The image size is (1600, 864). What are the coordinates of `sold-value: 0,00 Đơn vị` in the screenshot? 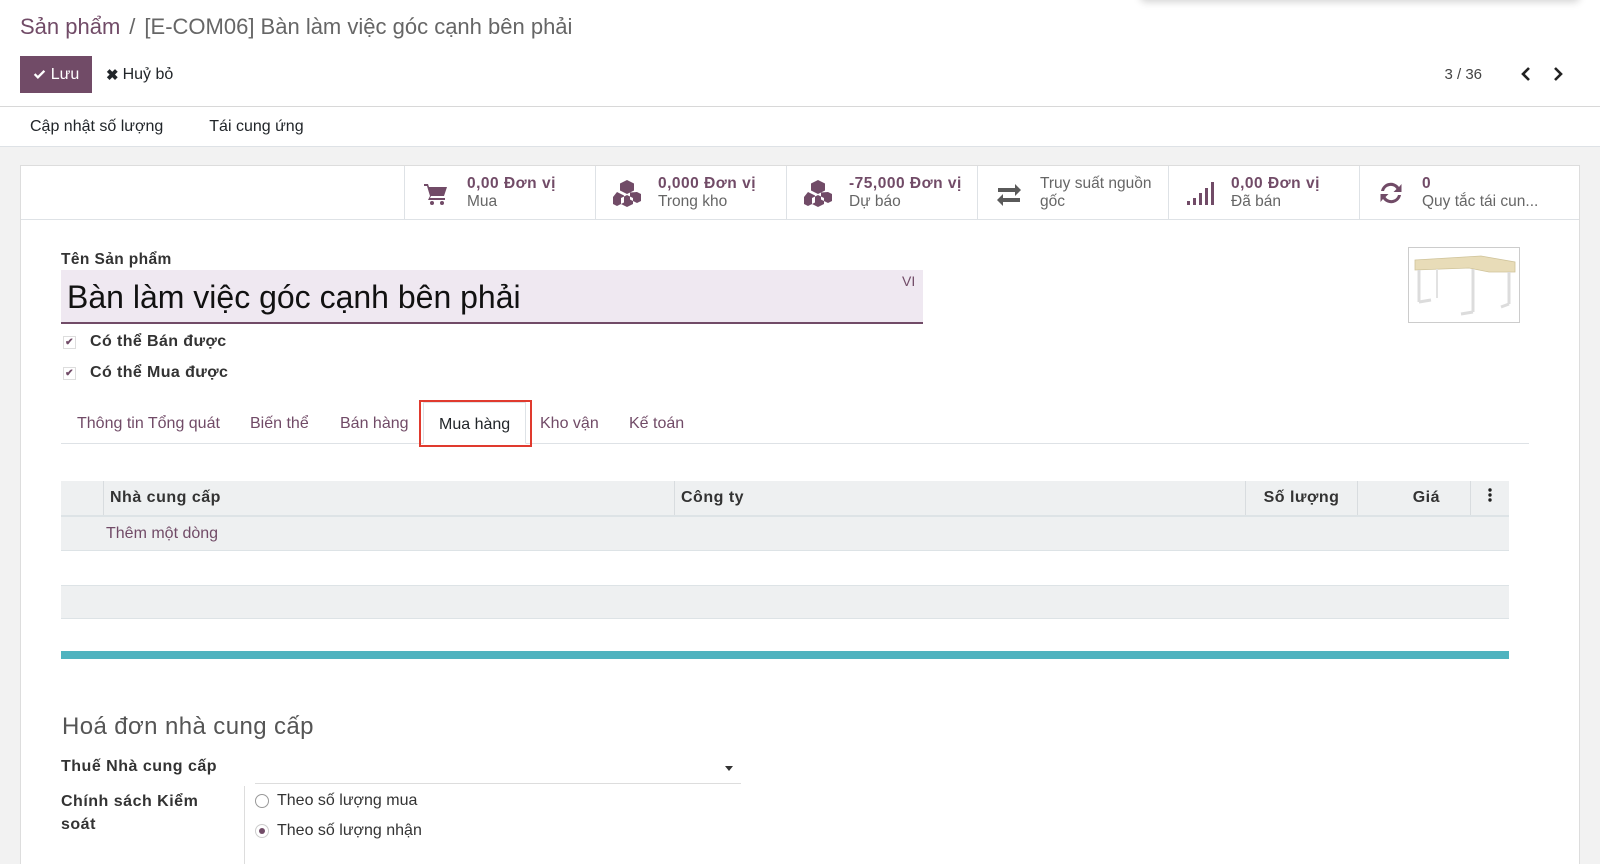 It's located at (1275, 183).